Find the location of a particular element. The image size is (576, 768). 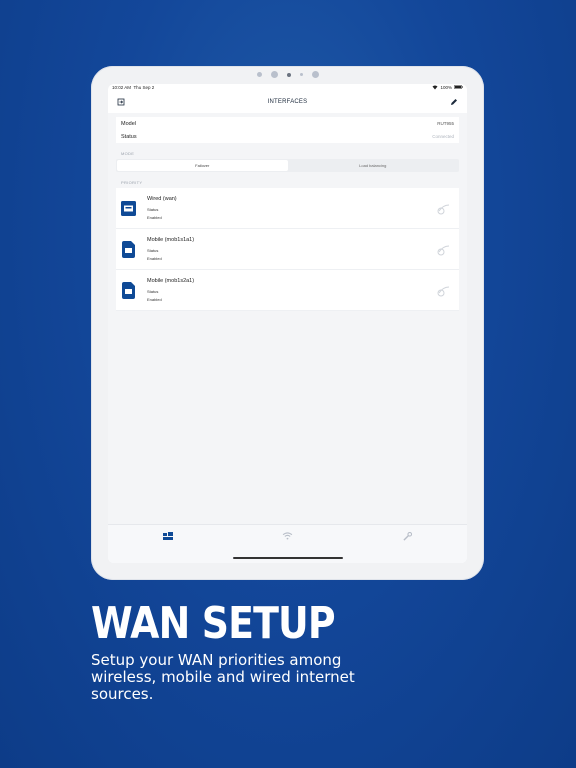

interface-name: Wired (wan) is located at coordinates (162, 199).